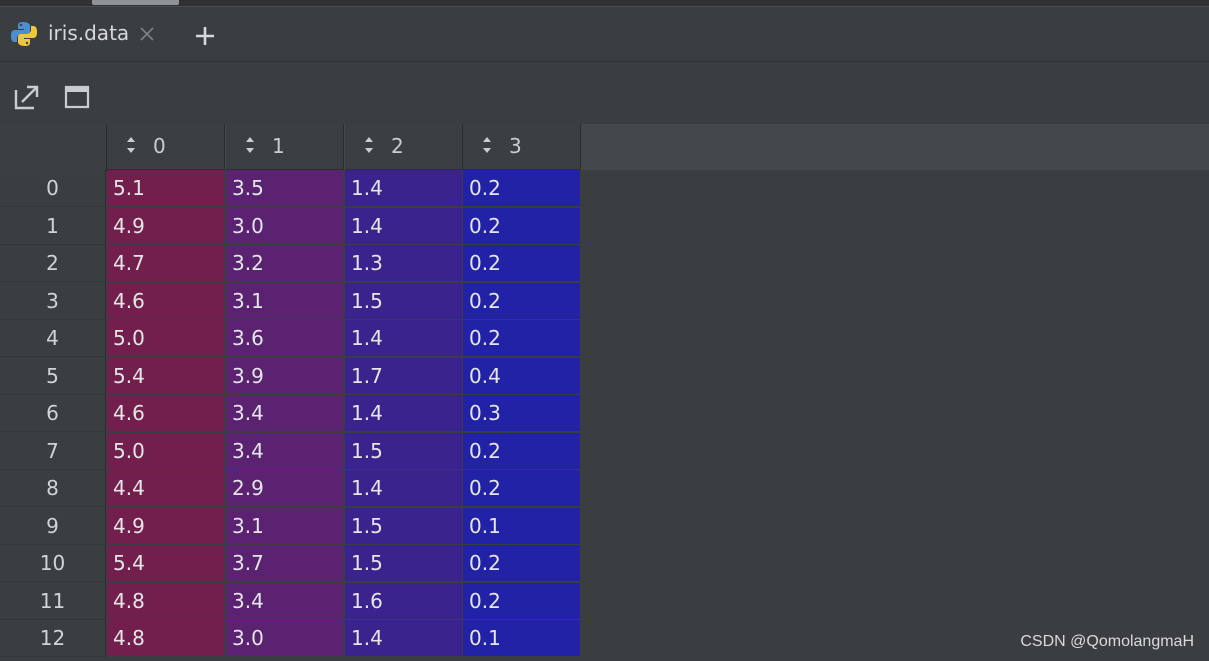 The height and width of the screenshot is (661, 1209). I want to click on table-cell: 2.9, so click(285, 488).